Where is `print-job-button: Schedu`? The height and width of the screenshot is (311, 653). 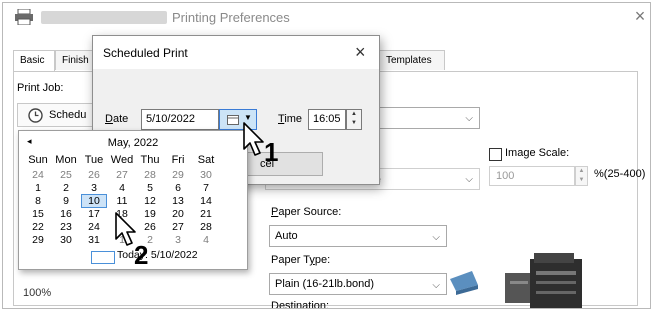 print-job-button: Schedu is located at coordinates (57, 115).